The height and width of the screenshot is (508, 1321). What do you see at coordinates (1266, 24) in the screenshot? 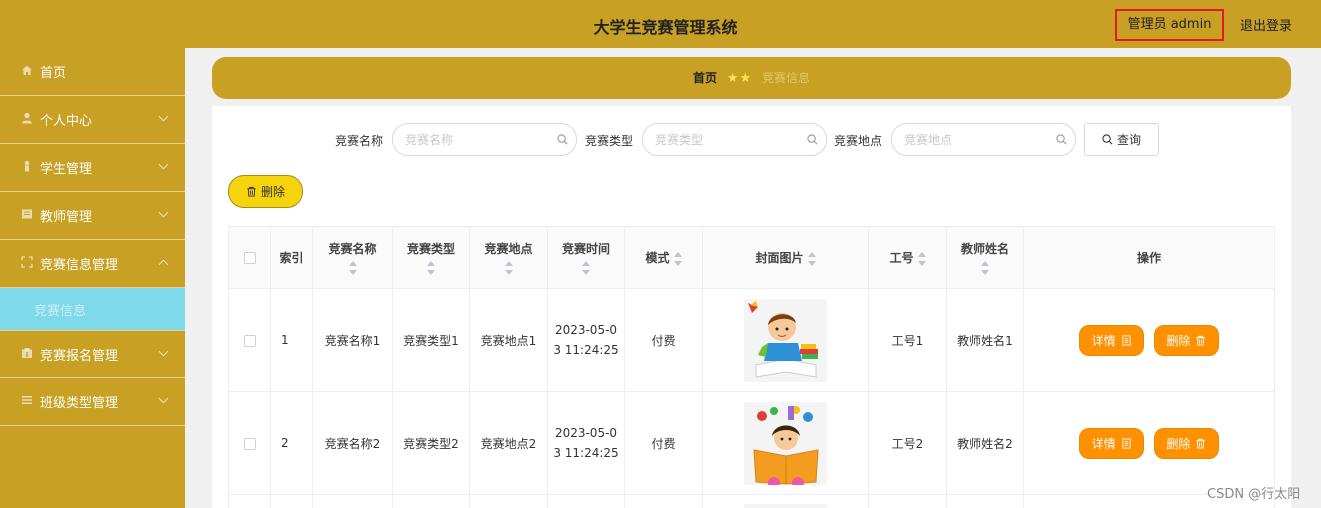
I see `logout-link: 退出登录` at bounding box center [1266, 24].